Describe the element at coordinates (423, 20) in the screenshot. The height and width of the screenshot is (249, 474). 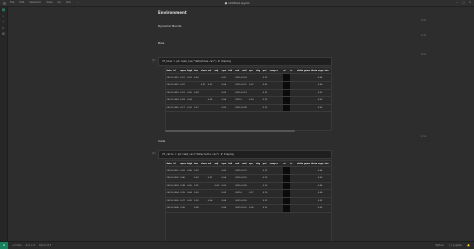
I see `cell-timing: 0.0s` at that location.